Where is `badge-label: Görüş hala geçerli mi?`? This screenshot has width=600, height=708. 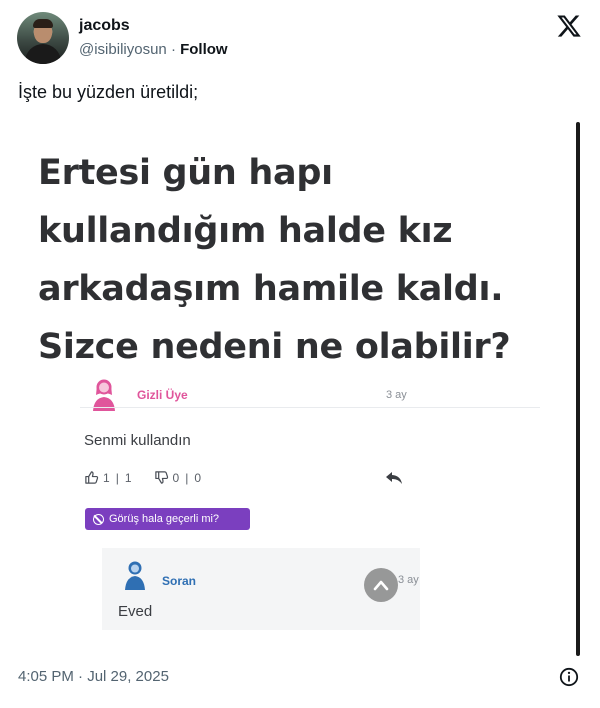 badge-label: Görüş hala geçerli mi? is located at coordinates (164, 519).